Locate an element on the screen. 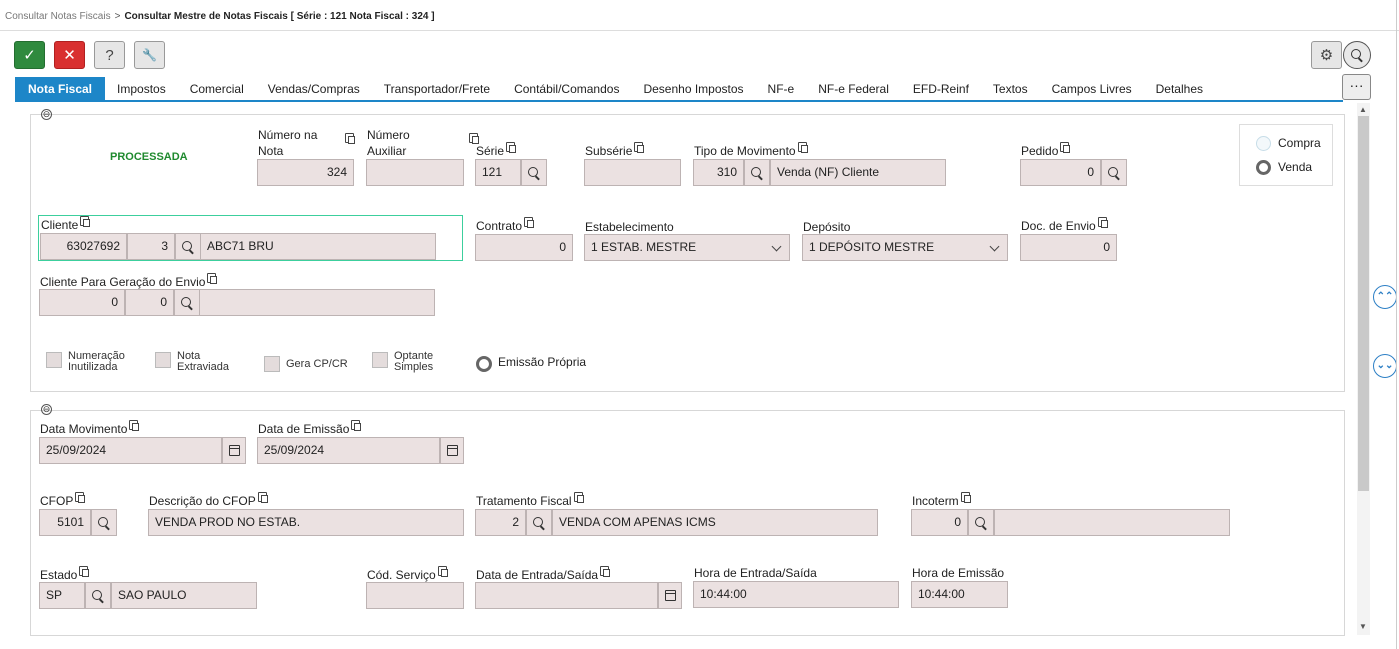 This screenshot has height=649, width=1399. help-button: ? is located at coordinates (109, 55).